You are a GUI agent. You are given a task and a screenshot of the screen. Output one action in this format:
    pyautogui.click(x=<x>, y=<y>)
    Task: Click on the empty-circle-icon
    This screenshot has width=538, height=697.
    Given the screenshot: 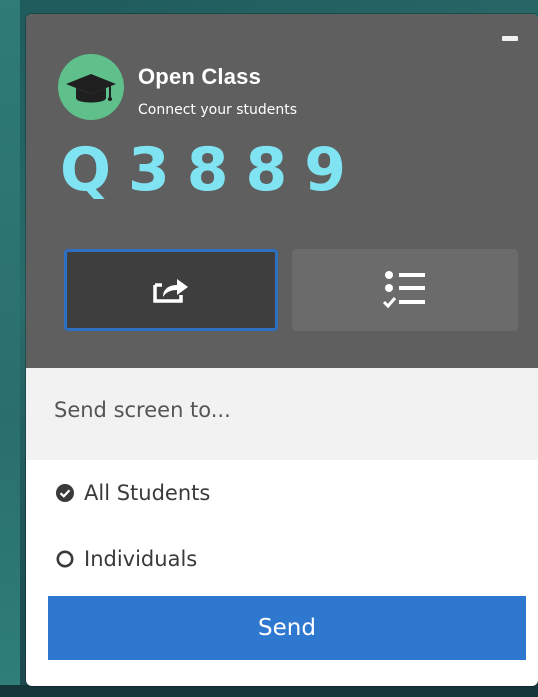 What is the action you would take?
    pyautogui.click(x=65, y=559)
    